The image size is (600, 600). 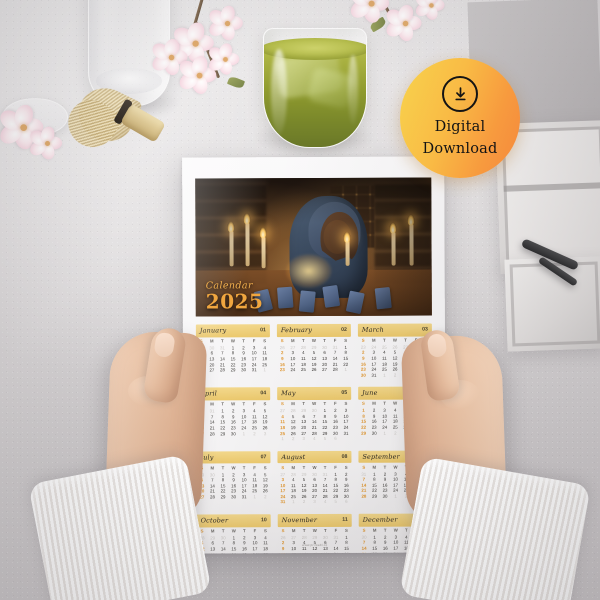 I want to click on badge-line-1: Digital, so click(x=460, y=127).